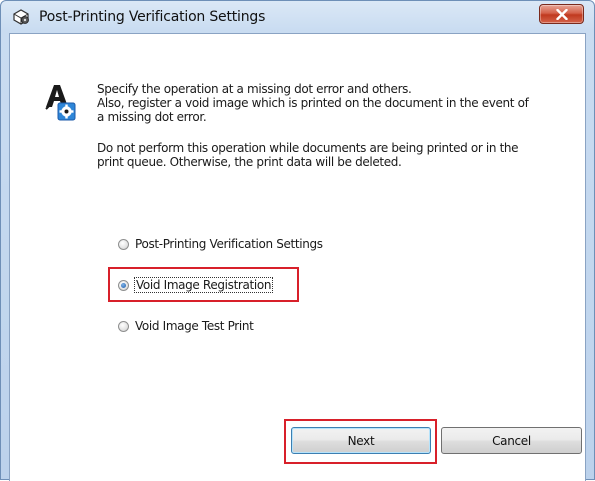 This screenshot has height=481, width=595. What do you see at coordinates (60, 103) in the screenshot?
I see `settings-app-icon` at bounding box center [60, 103].